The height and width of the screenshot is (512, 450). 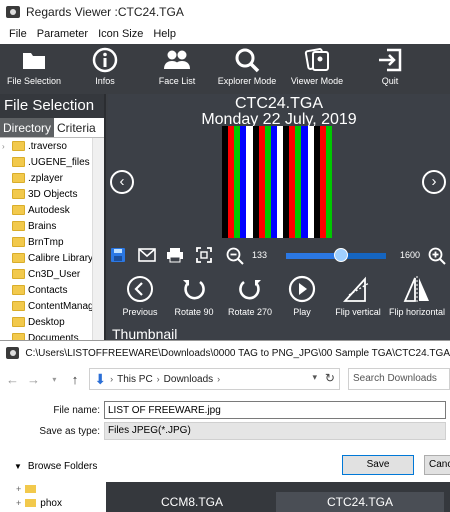 I want to click on file-name-field, so click(x=275, y=410).